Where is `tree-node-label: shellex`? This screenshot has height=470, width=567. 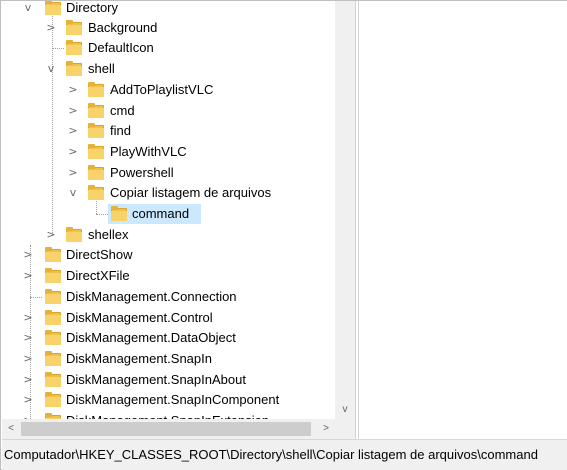
tree-node-label: shellex is located at coordinates (108, 235).